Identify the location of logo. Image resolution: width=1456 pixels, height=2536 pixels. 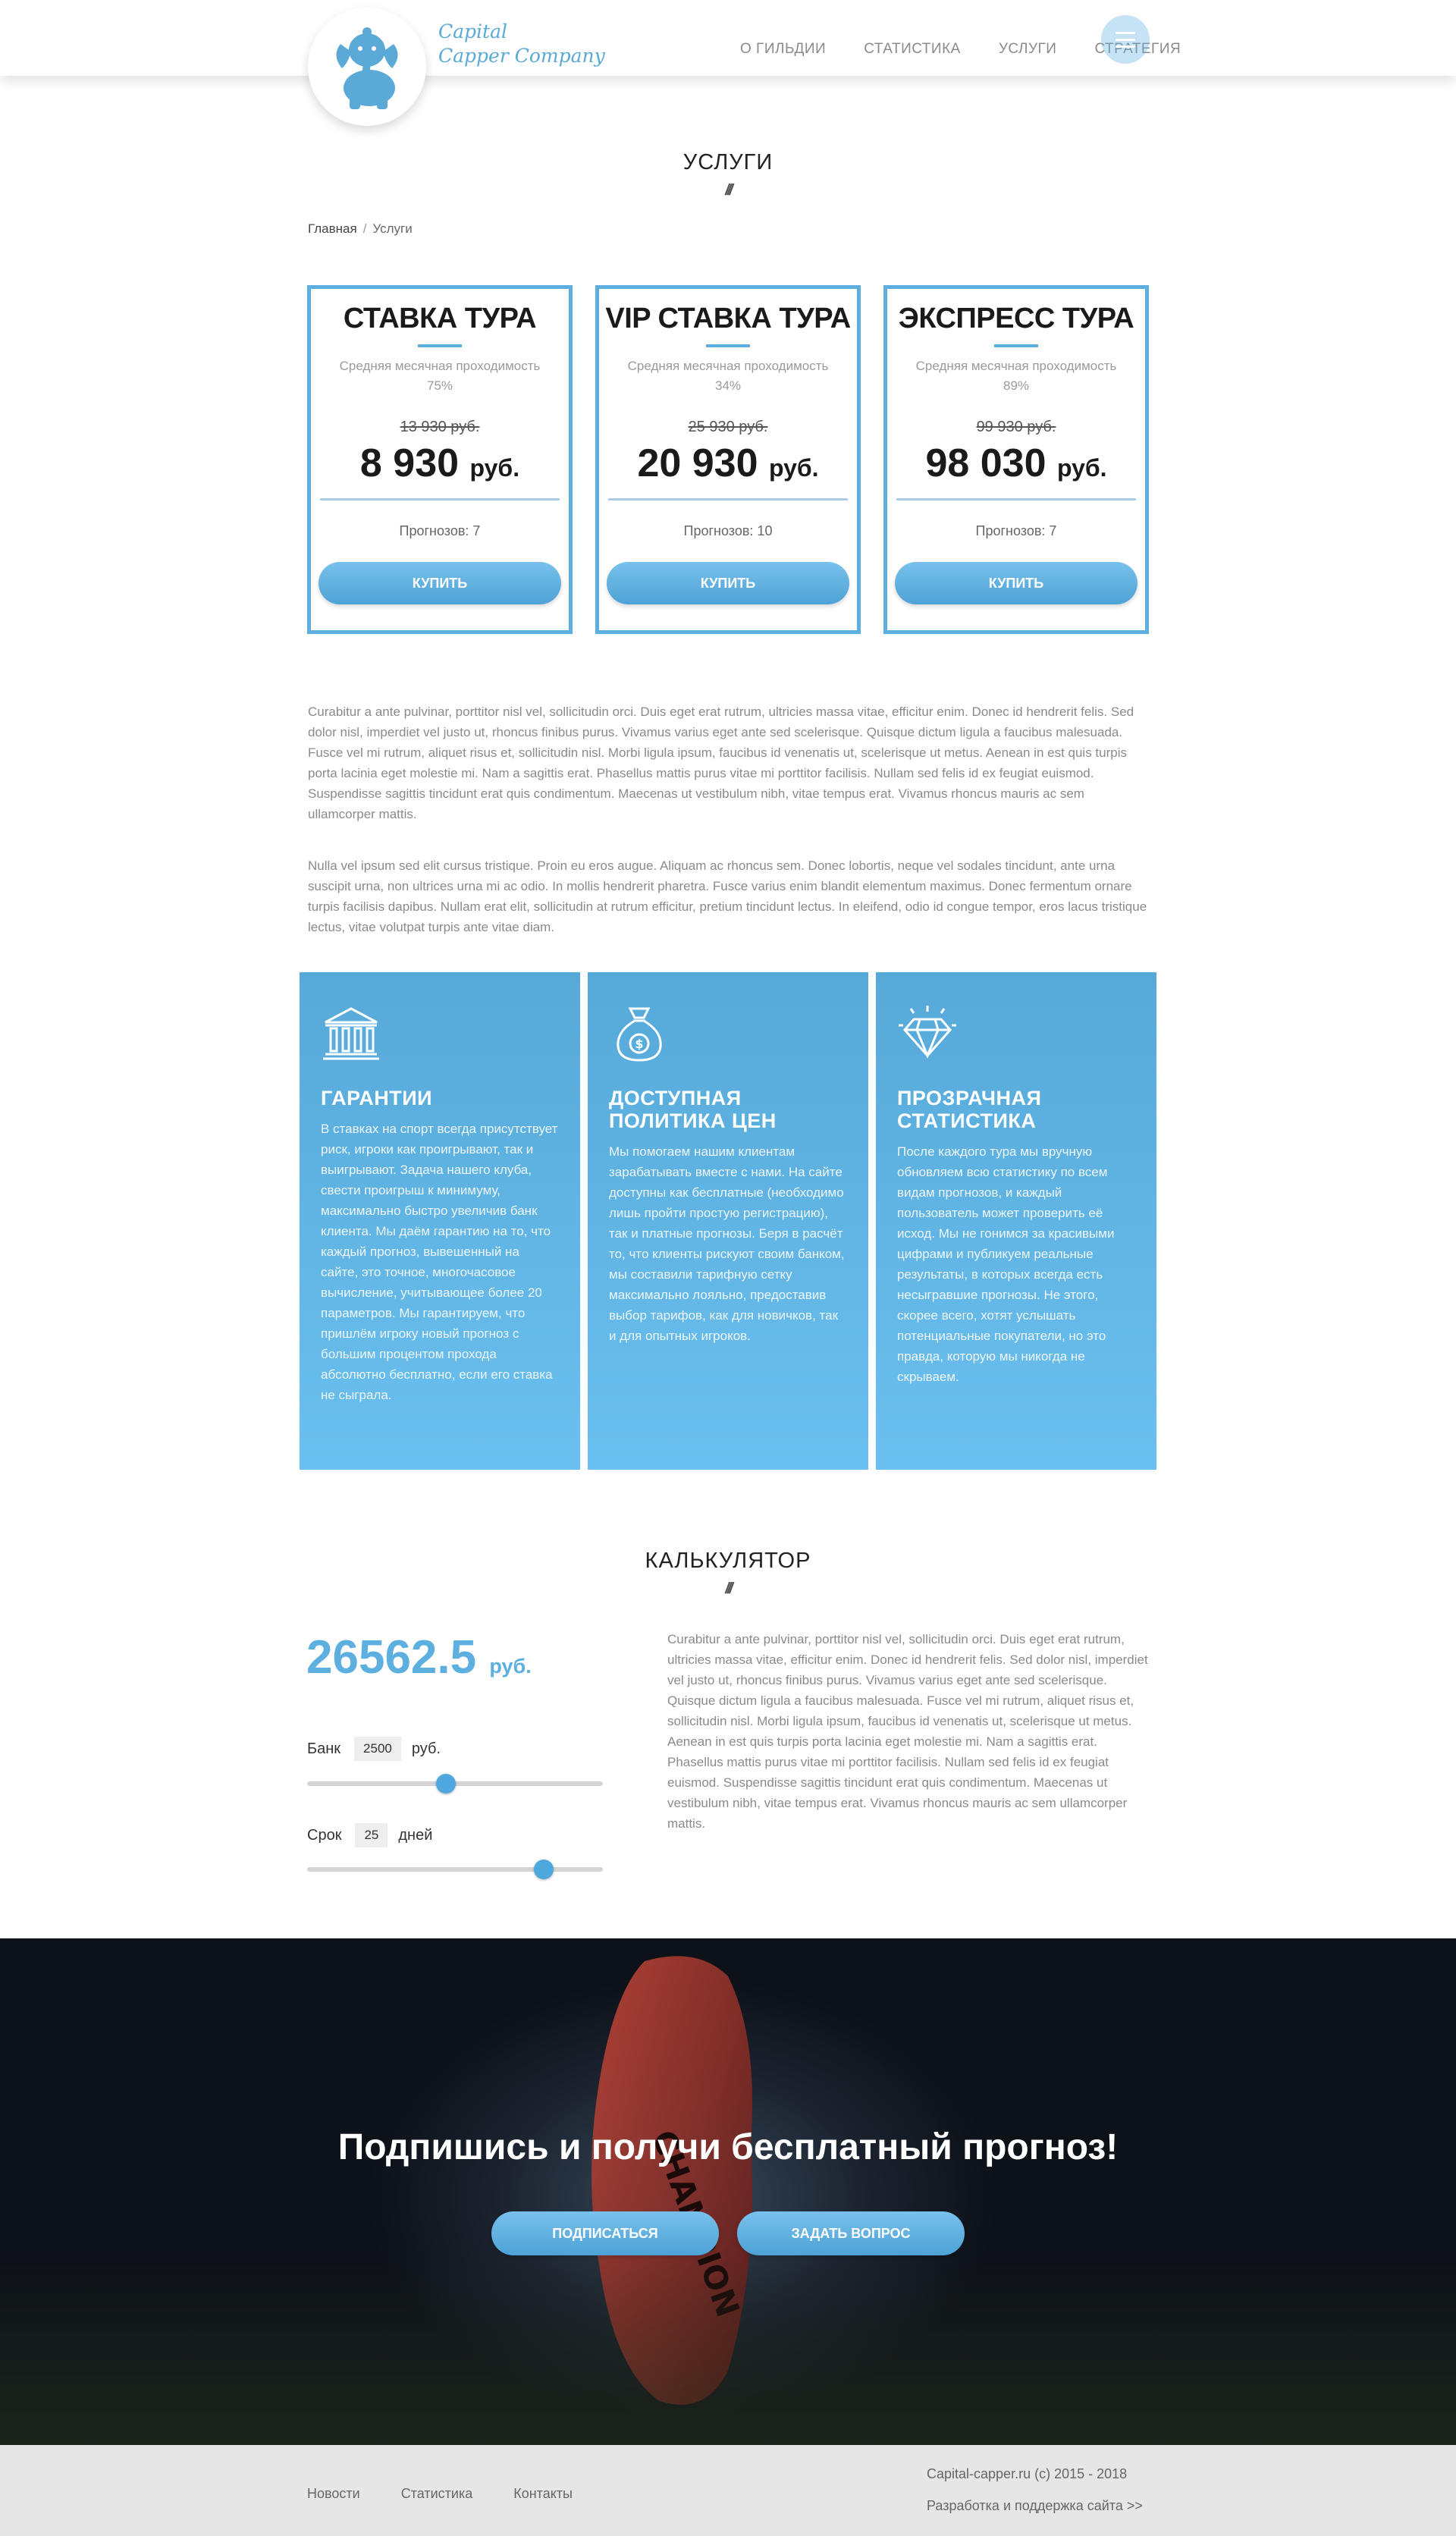
(367, 67).